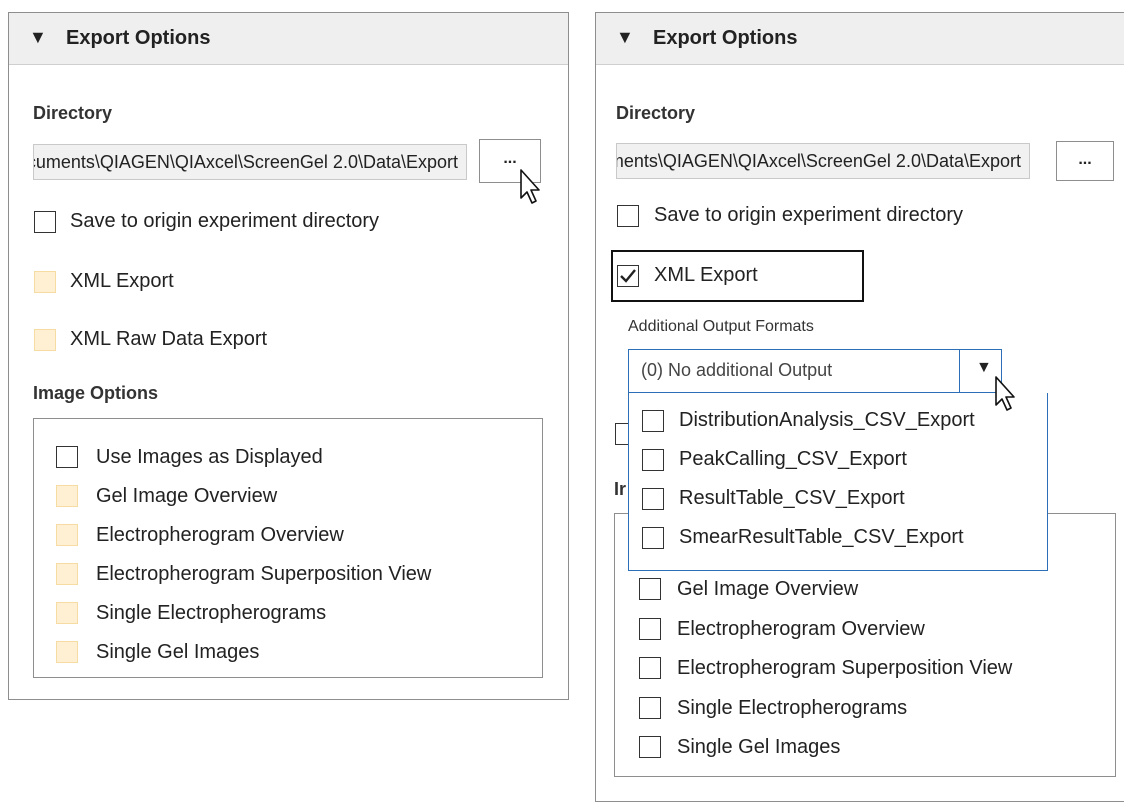 Image resolution: width=1124 pixels, height=802 pixels. Describe the element at coordinates (96, 393) in the screenshot. I see `image-options-label: Image Options` at that location.